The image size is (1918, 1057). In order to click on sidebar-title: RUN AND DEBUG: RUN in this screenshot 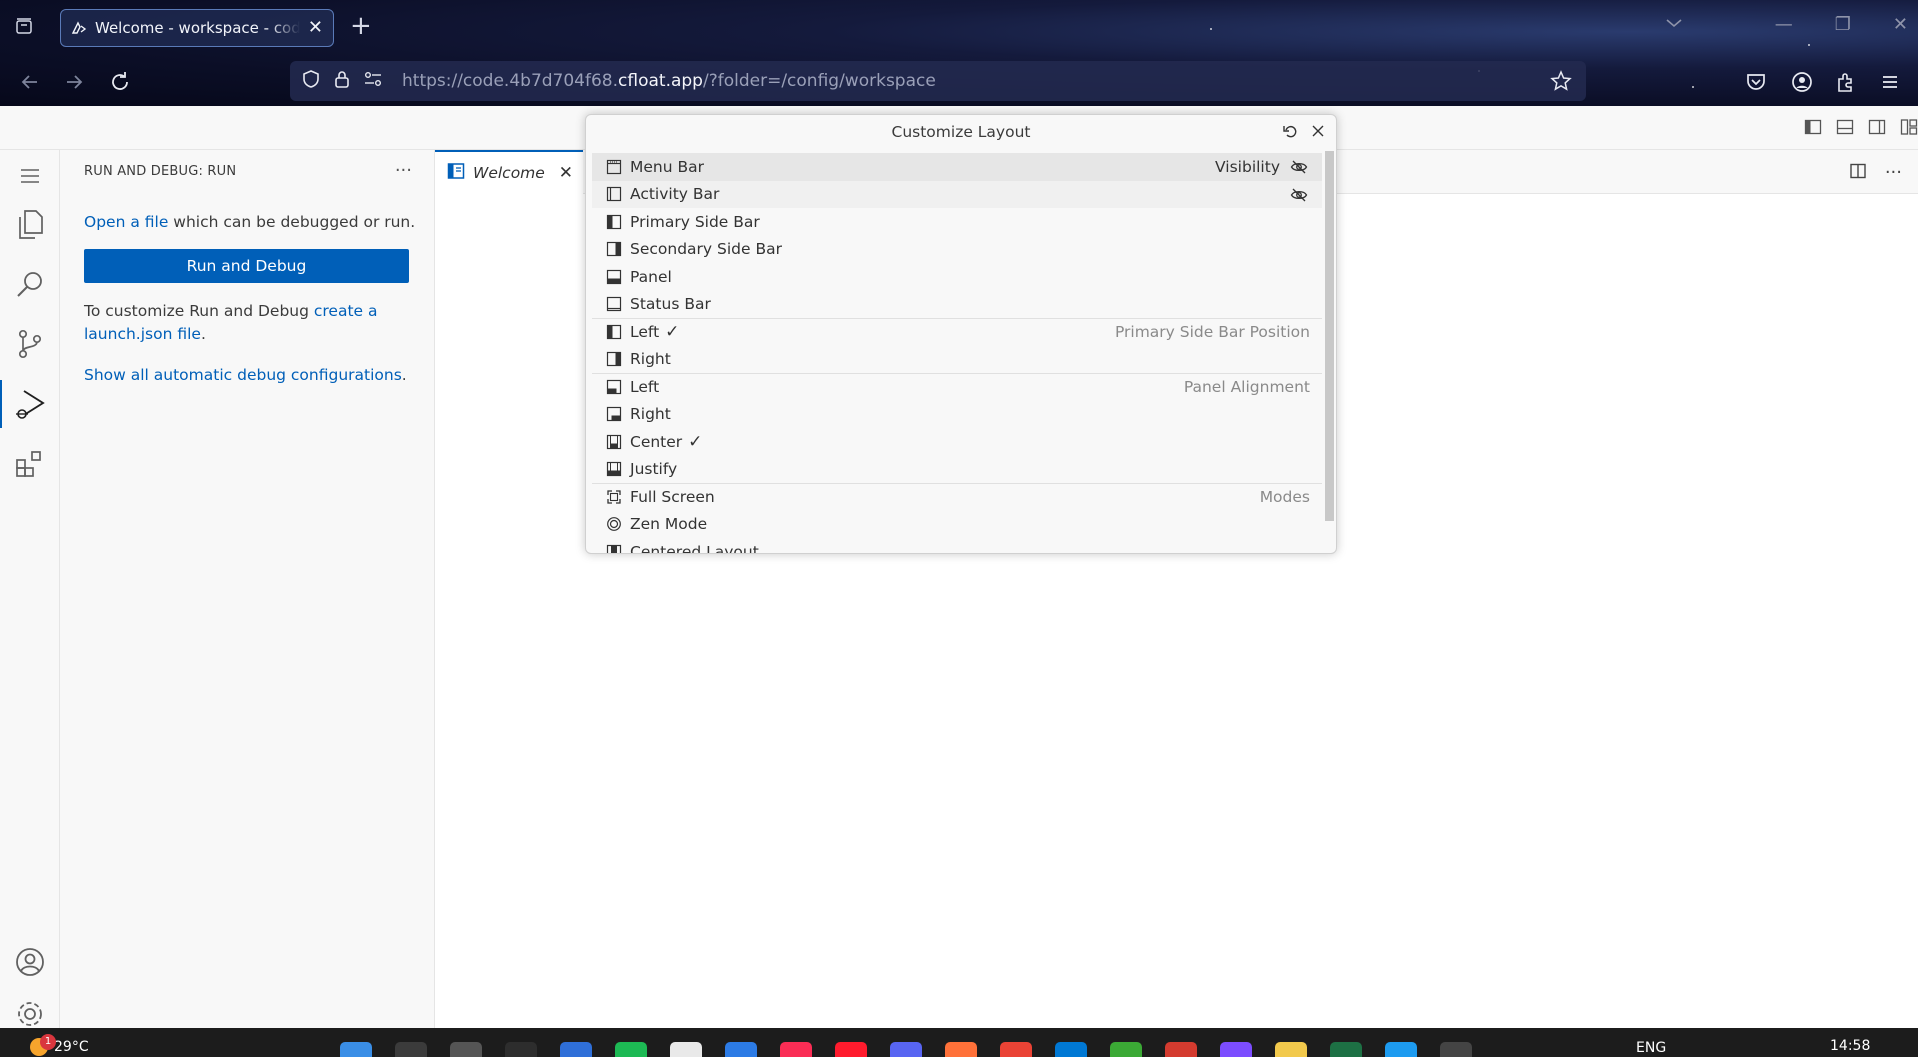, I will do `click(160, 171)`.